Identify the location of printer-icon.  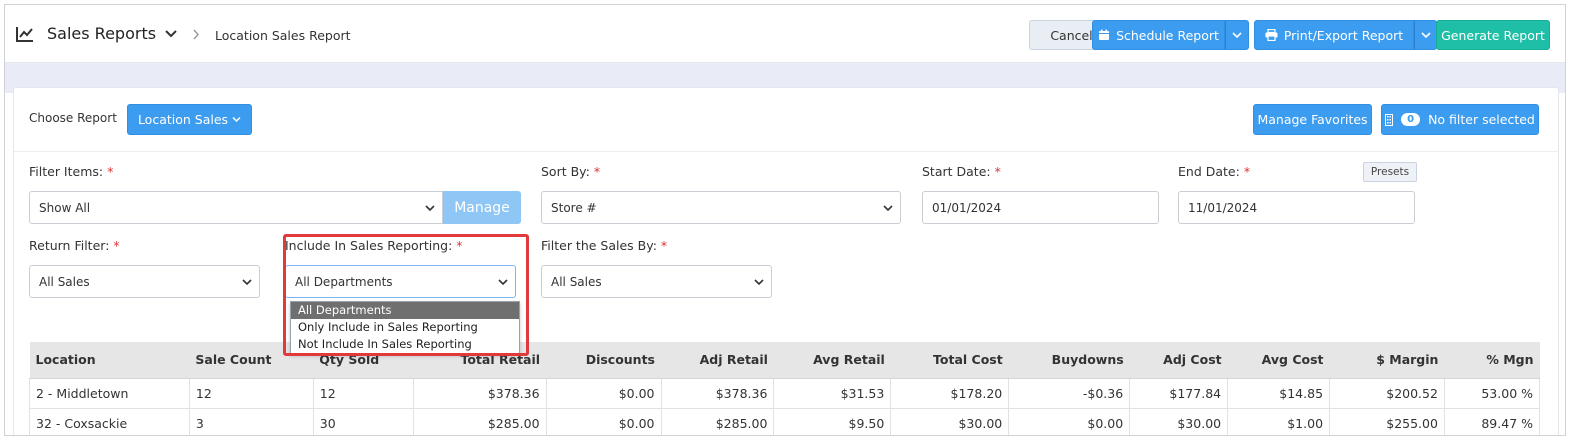
(1271, 35).